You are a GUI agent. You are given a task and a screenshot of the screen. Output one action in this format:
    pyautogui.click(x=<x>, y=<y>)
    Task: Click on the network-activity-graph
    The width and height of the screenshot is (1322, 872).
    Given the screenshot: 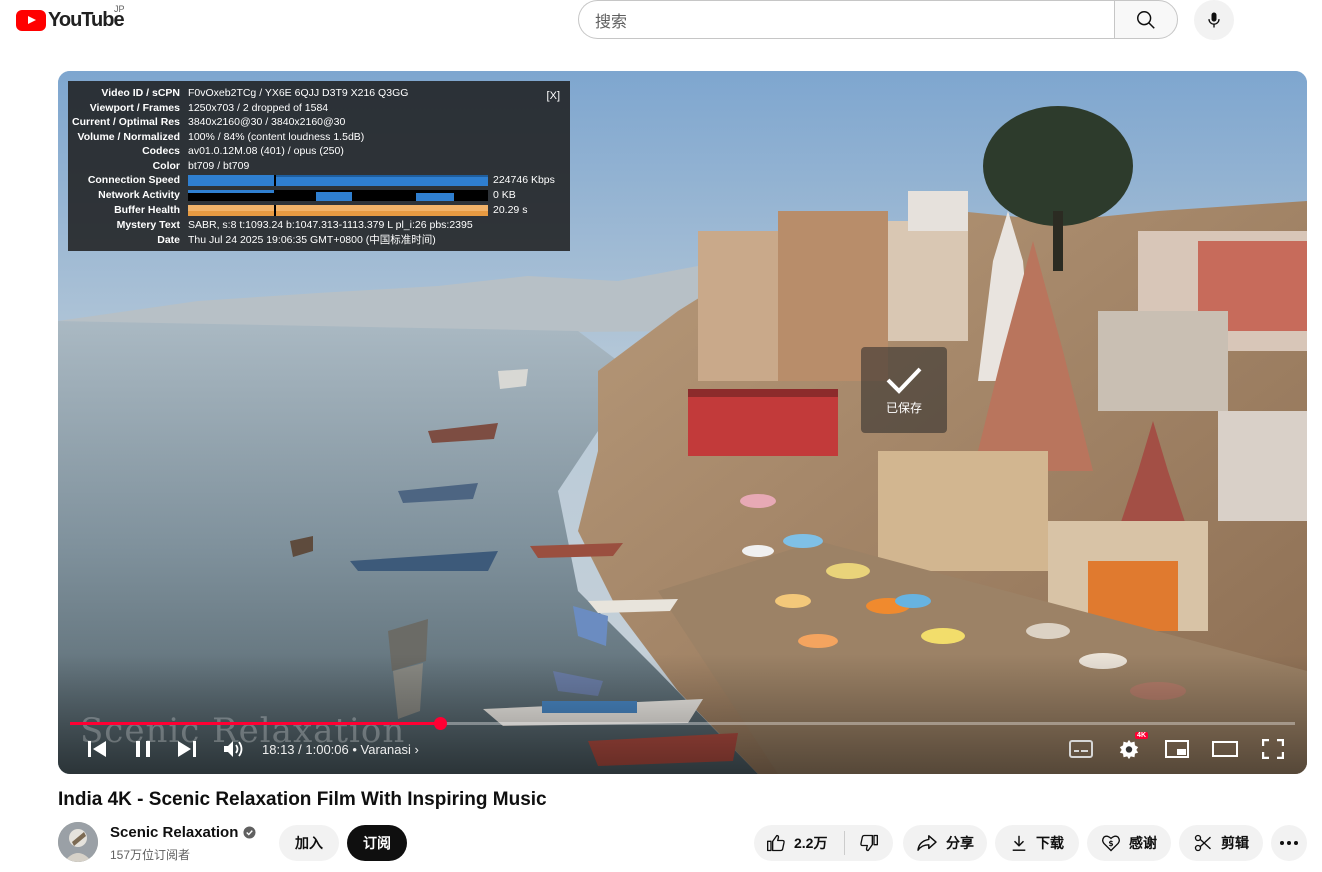 What is the action you would take?
    pyautogui.click(x=338, y=195)
    